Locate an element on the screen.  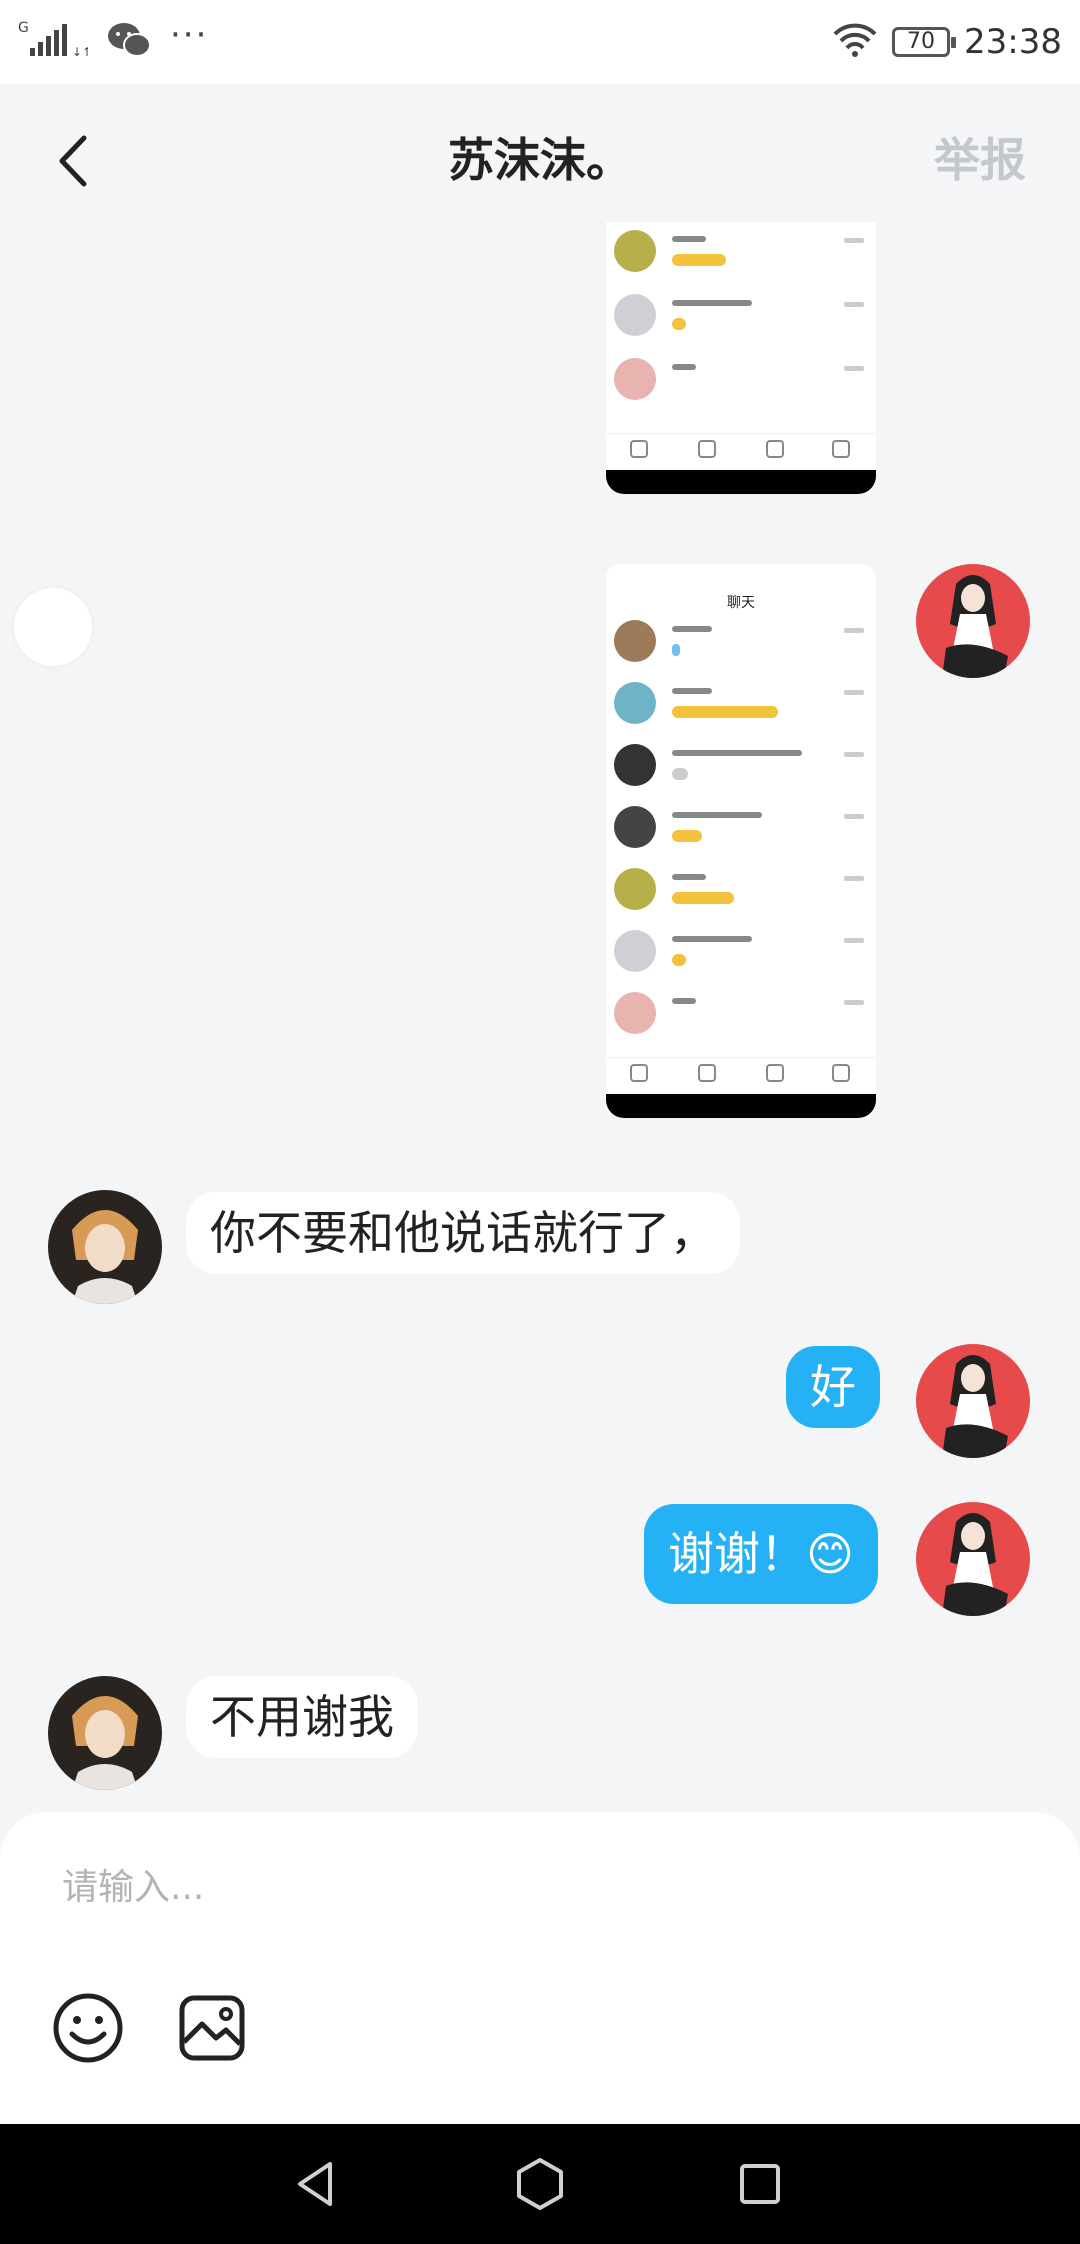
clock: 23:38 is located at coordinates (1013, 42).